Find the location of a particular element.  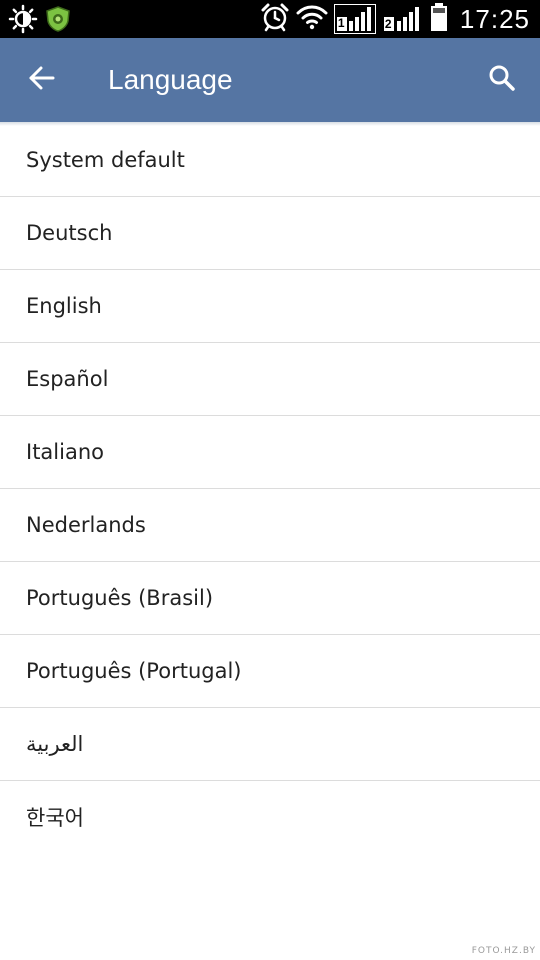

list-item-english: English is located at coordinates (270, 306).